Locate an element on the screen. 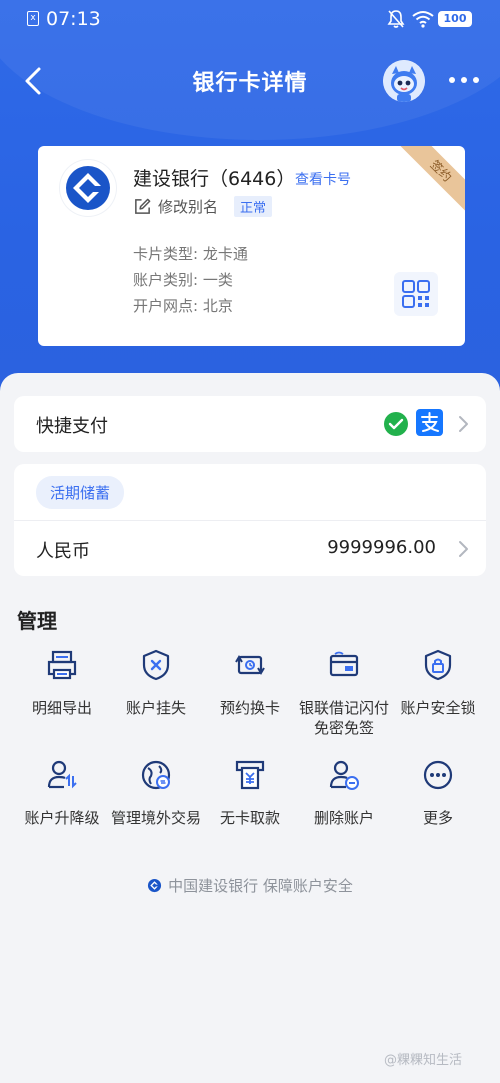  grid-item-report-loss: 账户挂失 is located at coordinates (156, 683).